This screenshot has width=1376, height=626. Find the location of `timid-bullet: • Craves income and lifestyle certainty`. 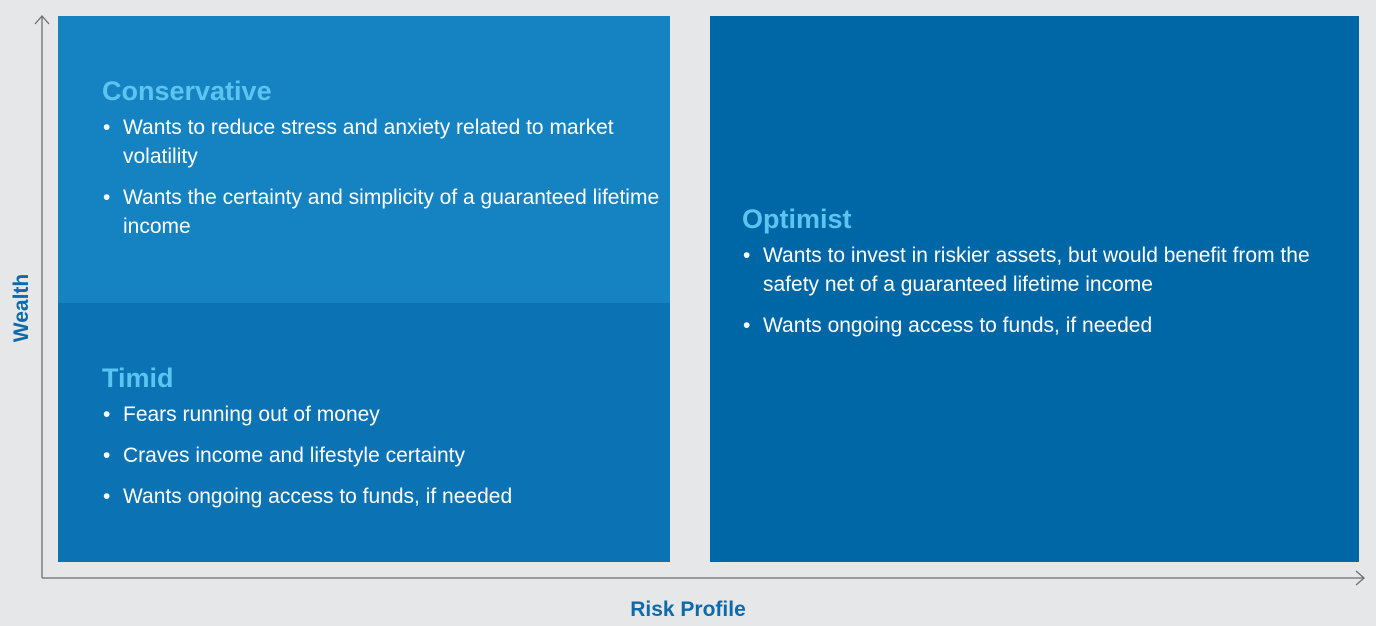

timid-bullet: • Craves income and lifestyle certainty is located at coordinates (382, 455).